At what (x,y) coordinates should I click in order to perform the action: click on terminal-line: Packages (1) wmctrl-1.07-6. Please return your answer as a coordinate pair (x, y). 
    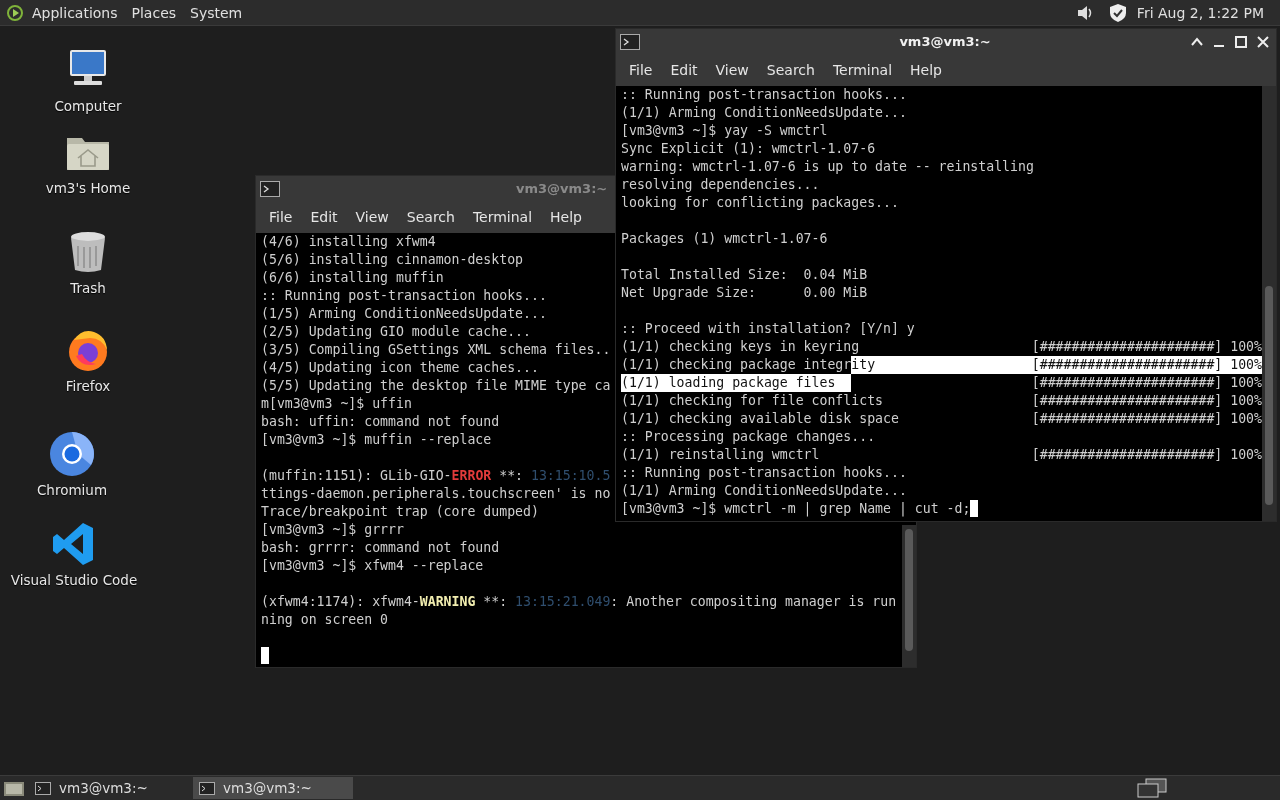
    Looking at the image, I should click on (724, 238).